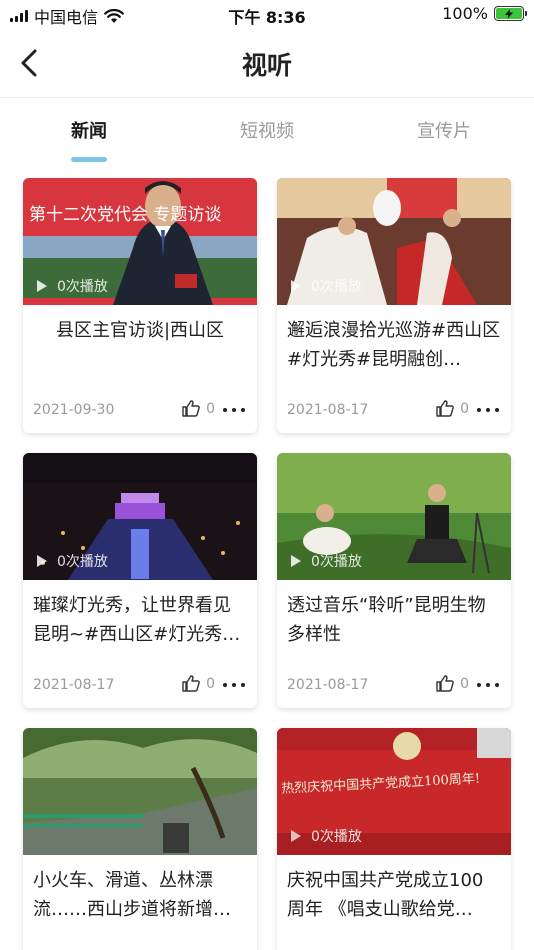 The height and width of the screenshot is (950, 534). Describe the element at coordinates (465, 13) in the screenshot. I see `battery-percent: 100%` at that location.